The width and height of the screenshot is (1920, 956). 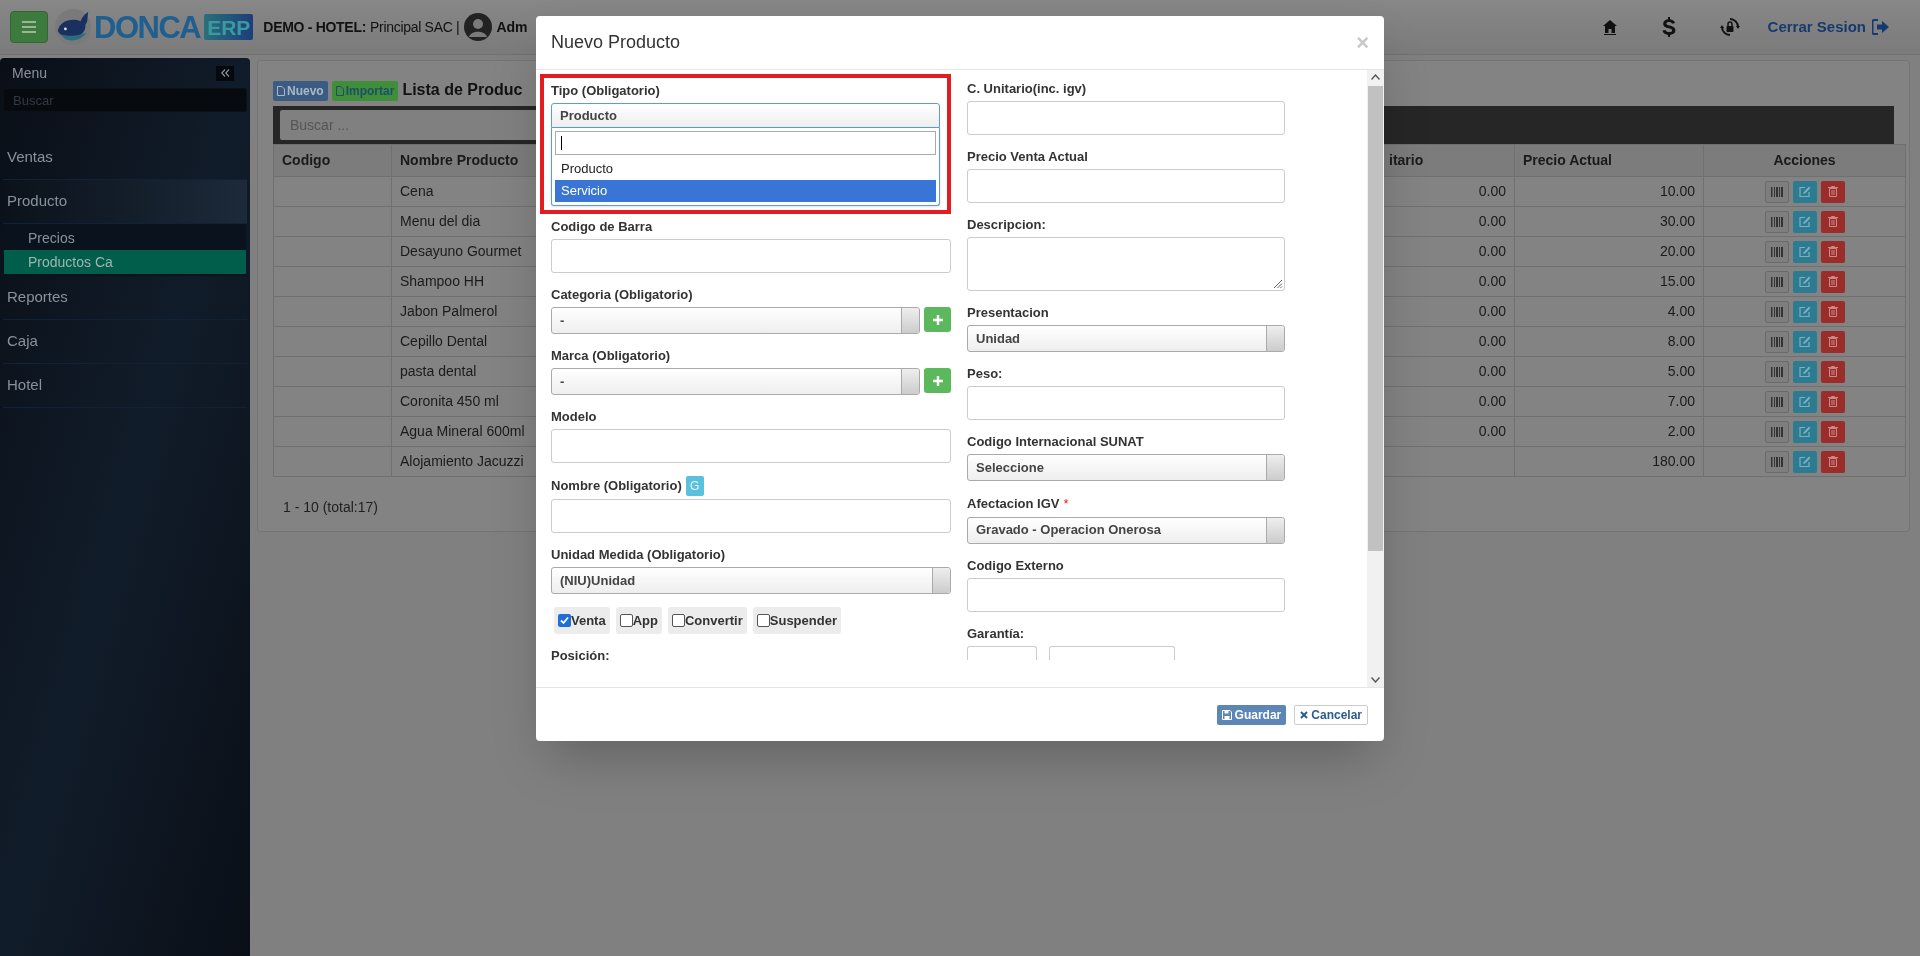 I want to click on dropdown-search-field, so click(x=745, y=143).